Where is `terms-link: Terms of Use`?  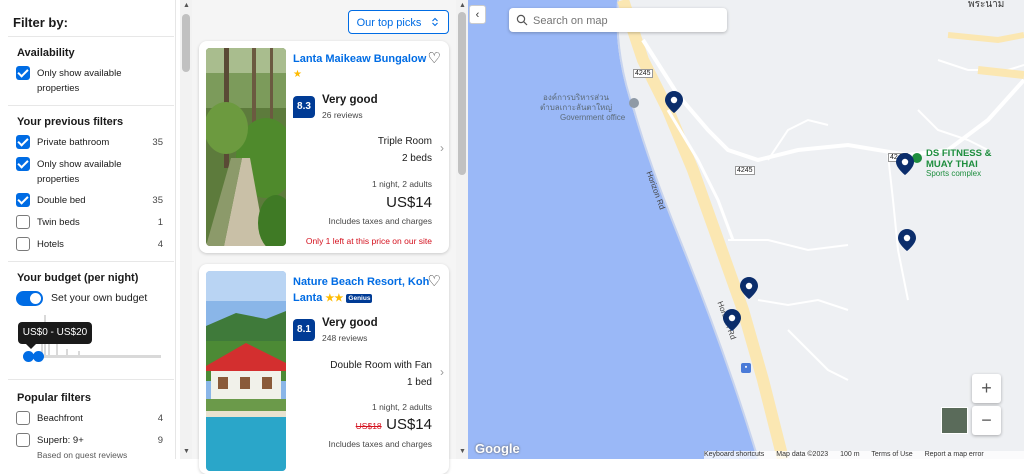 terms-link: Terms of Use is located at coordinates (891, 454).